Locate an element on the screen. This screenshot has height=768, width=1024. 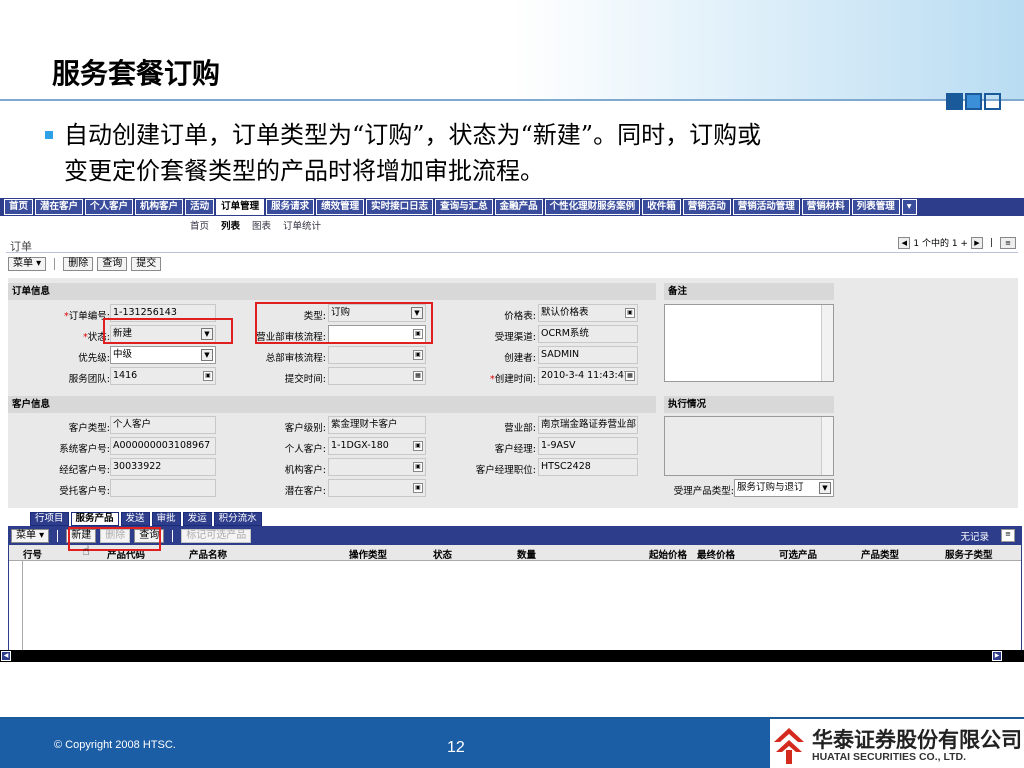
grid-column-header-7: 最终价格 is located at coordinates (716, 554).